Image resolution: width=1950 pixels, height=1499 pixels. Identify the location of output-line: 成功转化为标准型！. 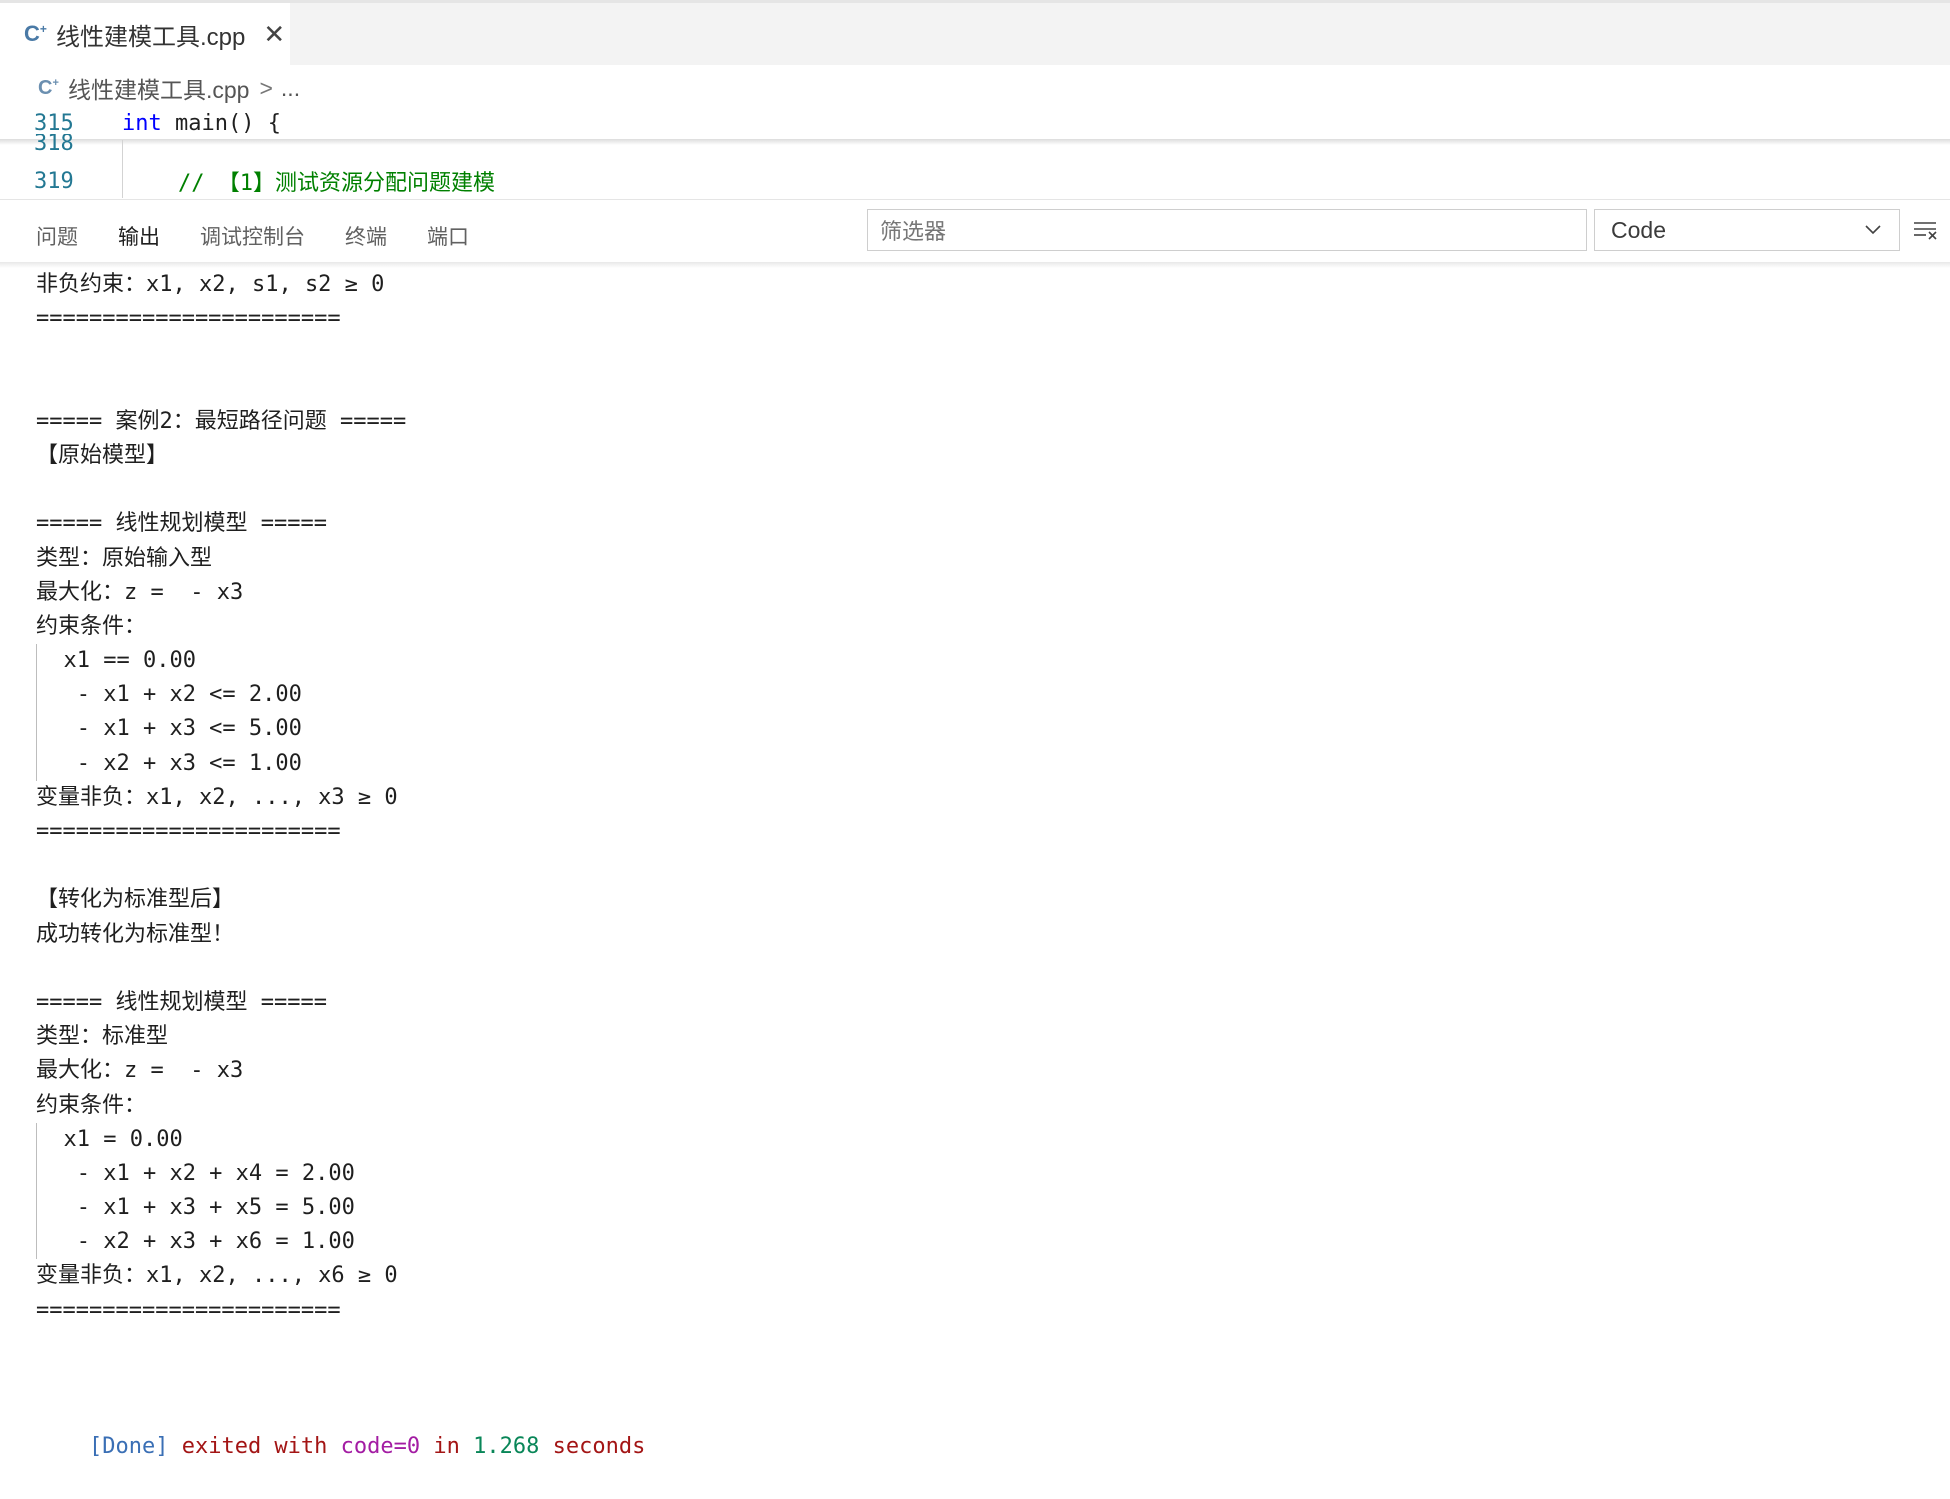
(135, 934).